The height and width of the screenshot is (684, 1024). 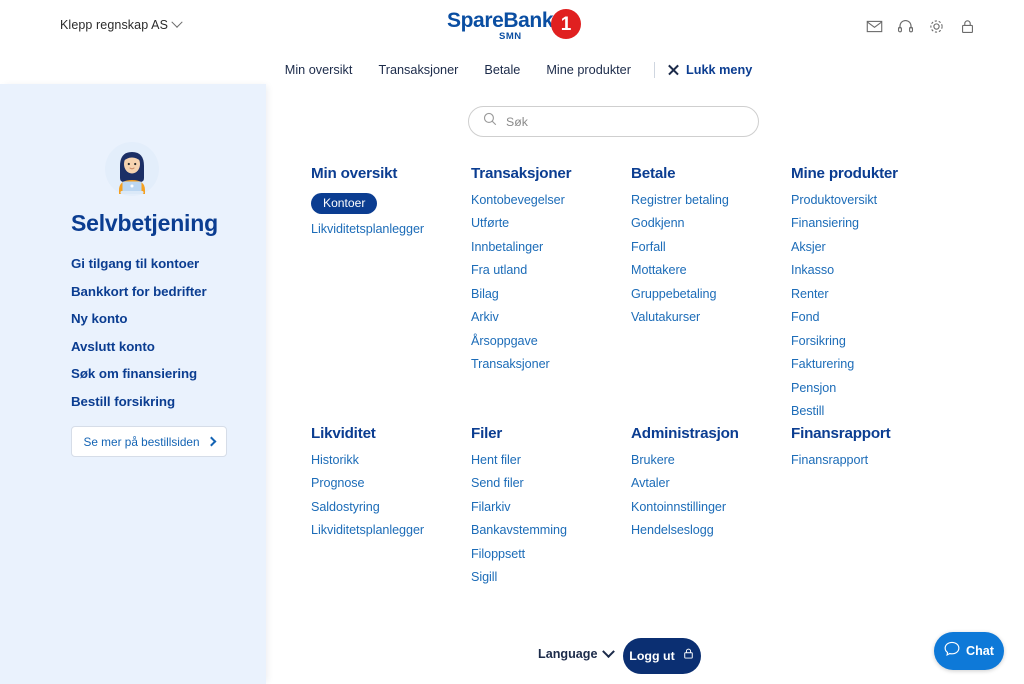 What do you see at coordinates (710, 294) in the screenshot?
I see `menu-link-gruppebetaling: Gruppebetaling` at bounding box center [710, 294].